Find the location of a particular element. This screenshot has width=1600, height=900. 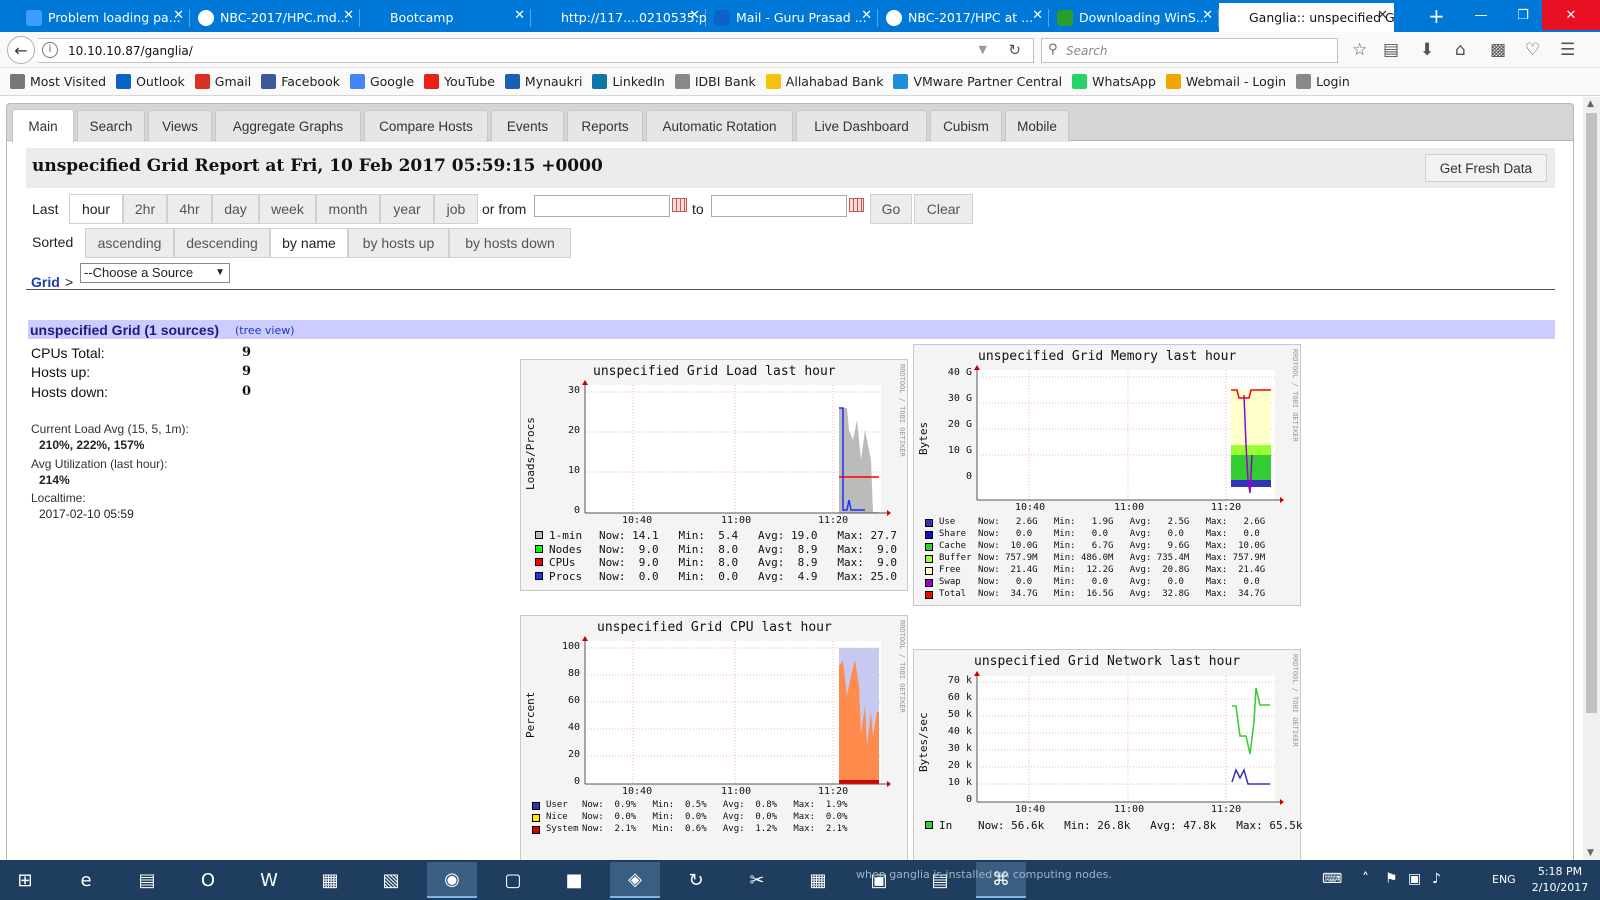

bookmark-item: WhatsApp is located at coordinates (1114, 81).